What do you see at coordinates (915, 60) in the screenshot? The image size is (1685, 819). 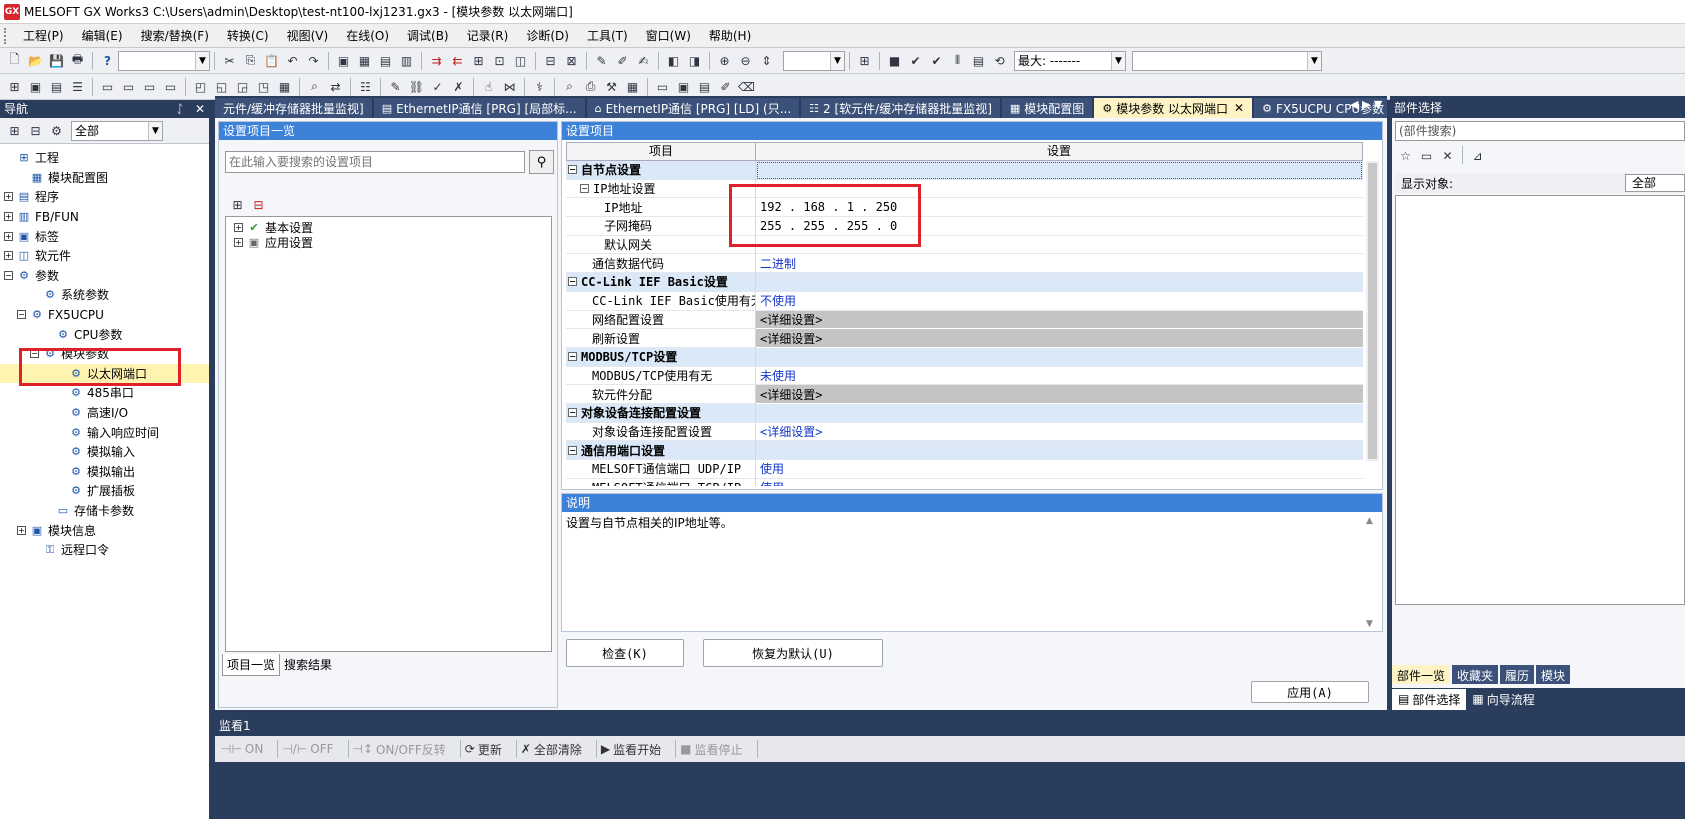 I see `check-circle-icon: ✔` at bounding box center [915, 60].